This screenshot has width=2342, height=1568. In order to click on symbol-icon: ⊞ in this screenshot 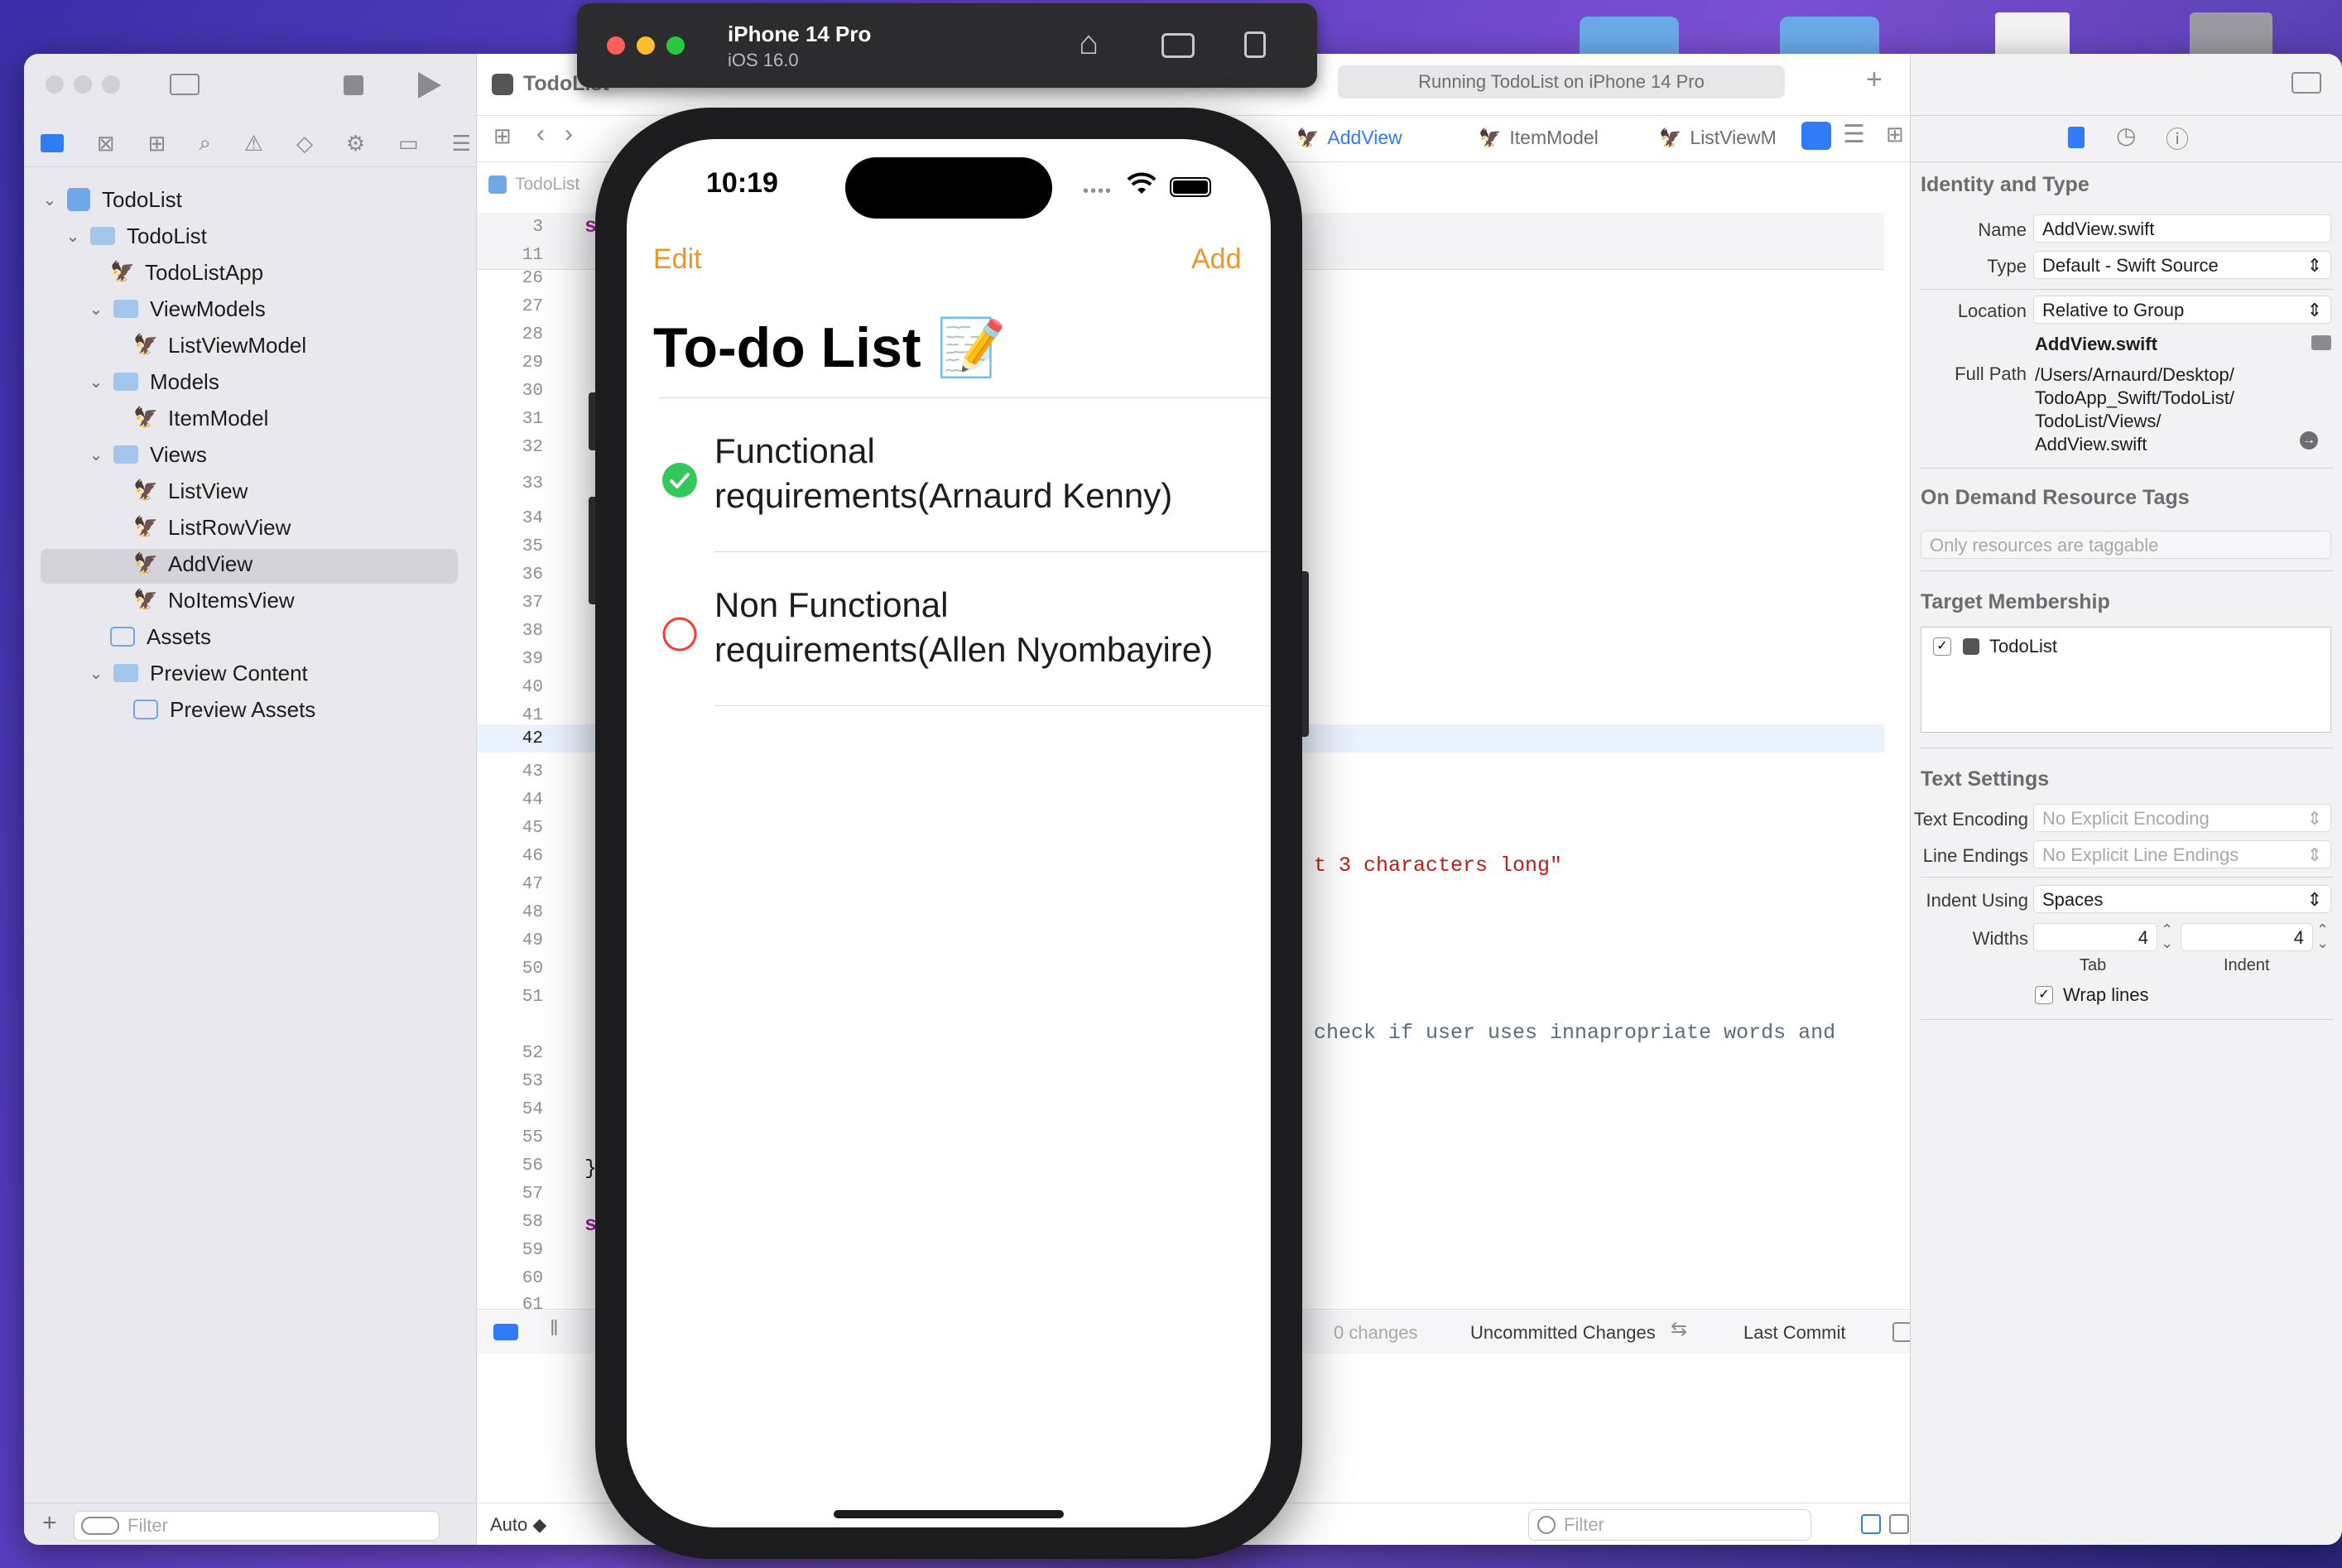, I will do `click(157, 143)`.